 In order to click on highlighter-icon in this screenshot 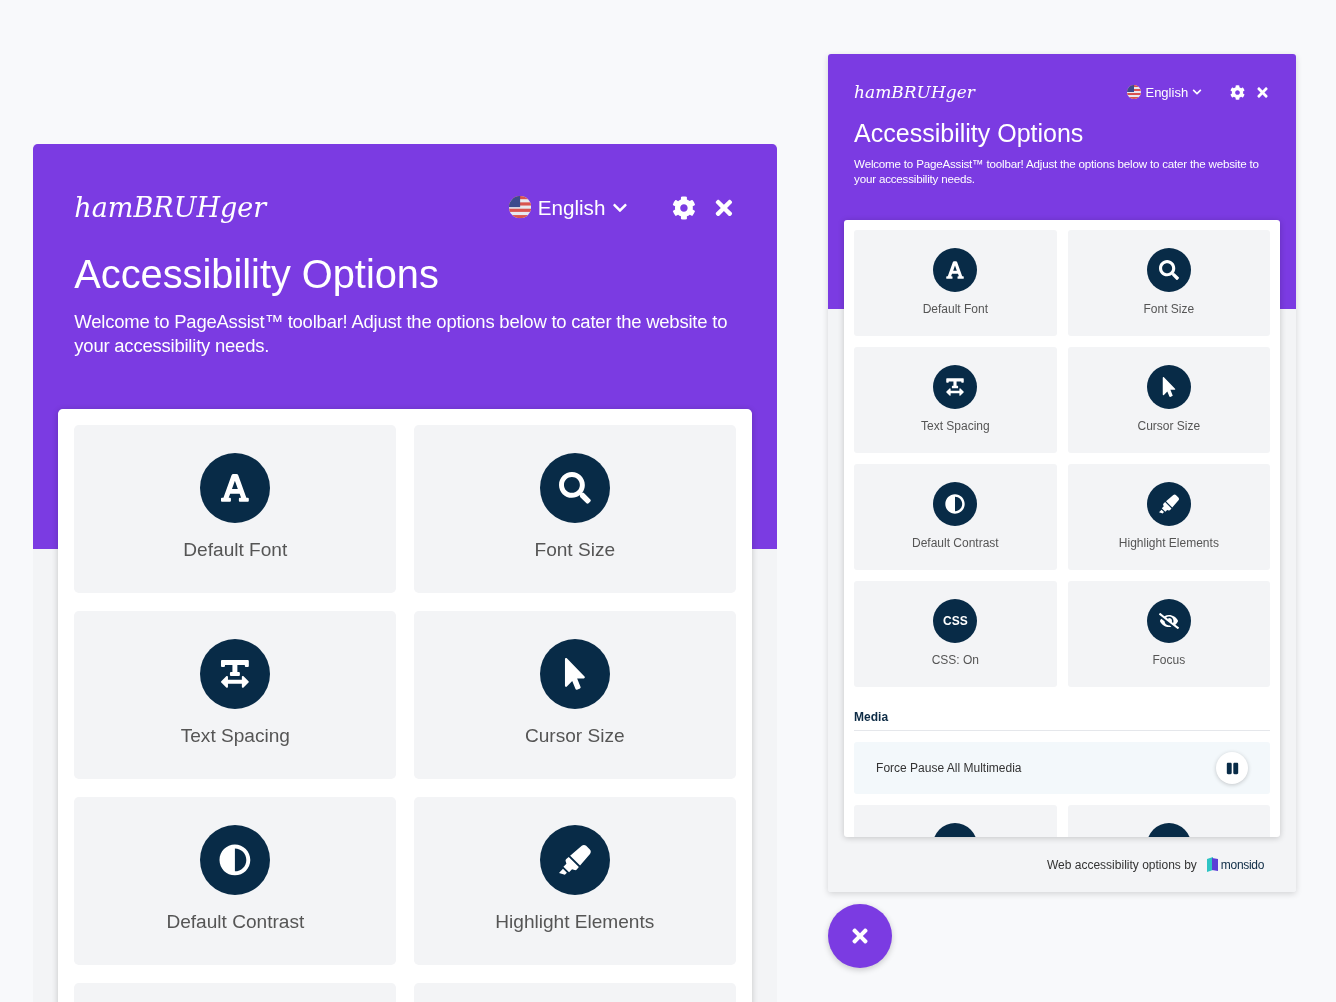, I will do `click(1168, 504)`.